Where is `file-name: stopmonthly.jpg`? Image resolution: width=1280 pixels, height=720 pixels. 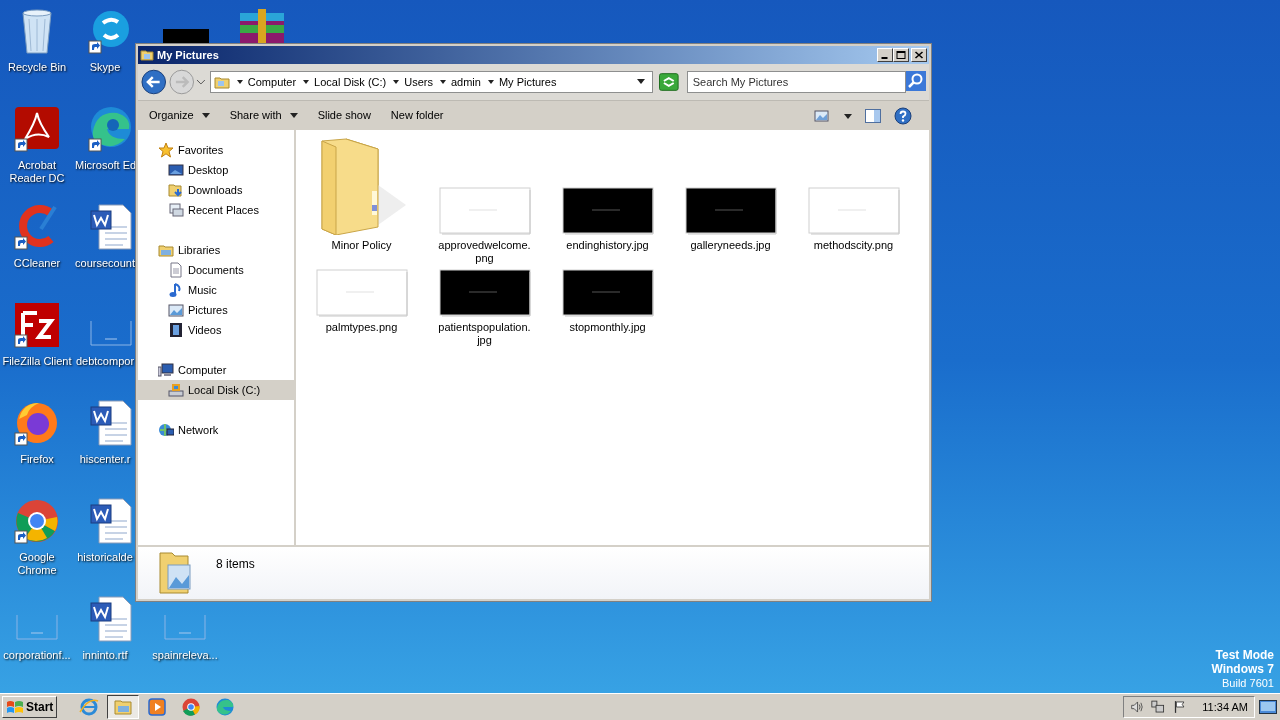 file-name: stopmonthly.jpg is located at coordinates (607, 336).